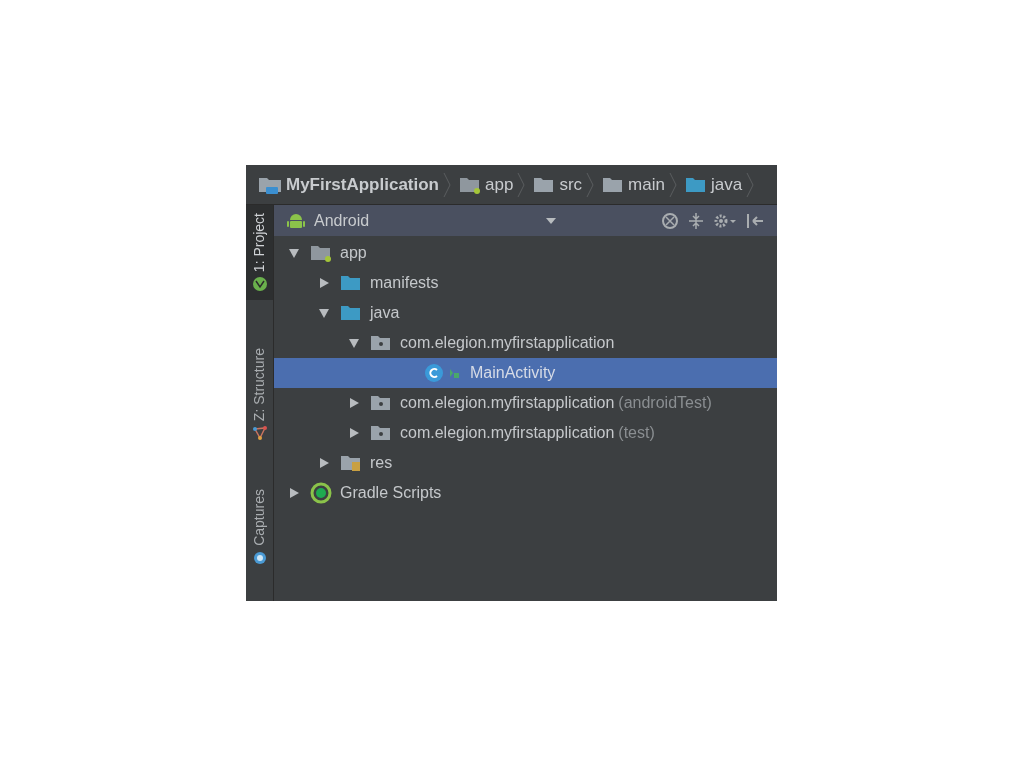 This screenshot has width=1024, height=767. I want to click on tree-row: manifests, so click(525, 283).